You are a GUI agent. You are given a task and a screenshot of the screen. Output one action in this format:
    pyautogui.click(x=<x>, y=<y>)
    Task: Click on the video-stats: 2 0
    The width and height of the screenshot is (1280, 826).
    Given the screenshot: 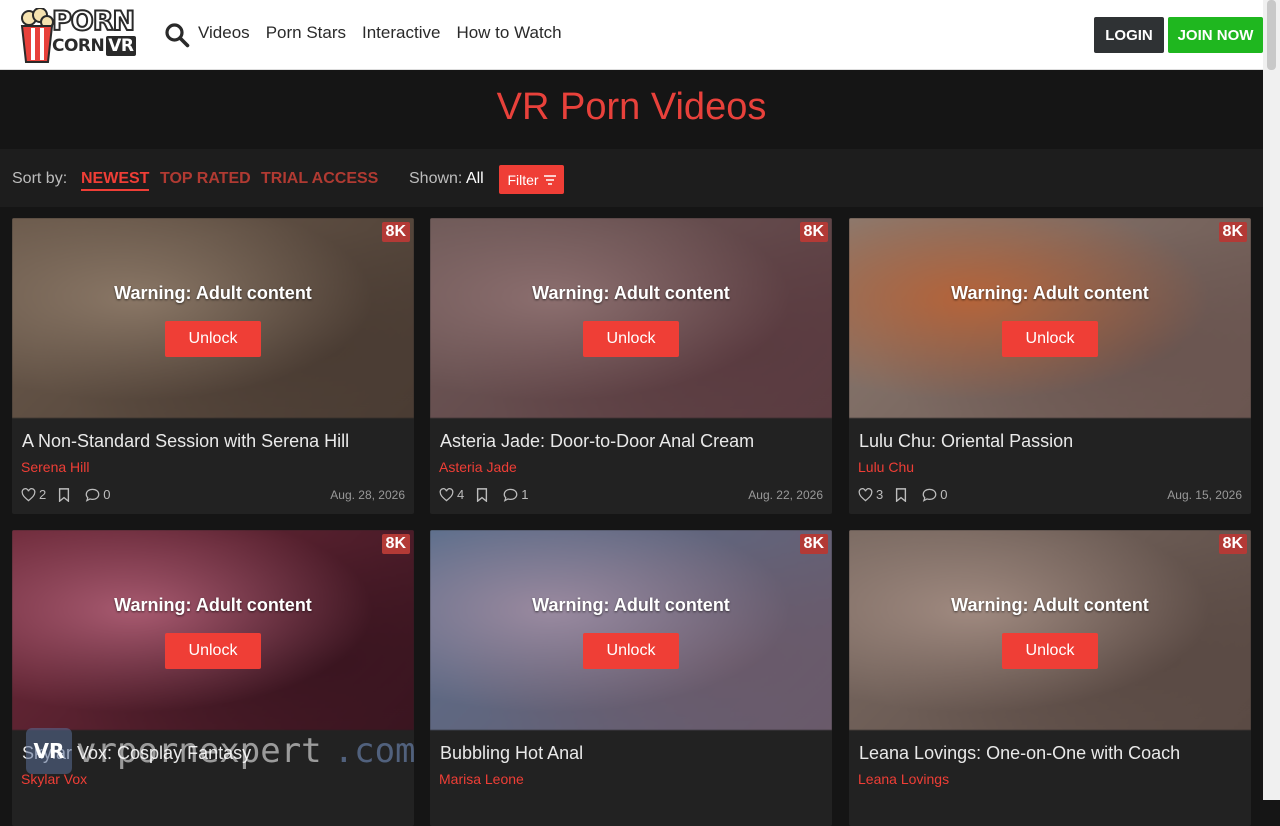 What is the action you would take?
    pyautogui.click(x=71, y=494)
    